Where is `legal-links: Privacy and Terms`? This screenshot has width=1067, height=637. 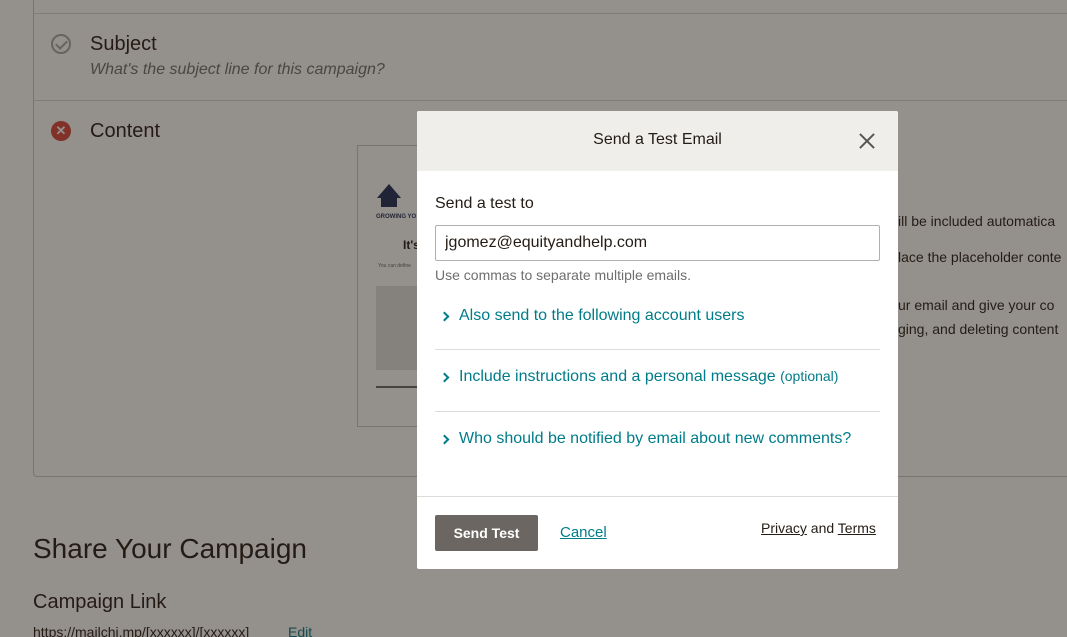 legal-links: Privacy and Terms is located at coordinates (818, 528).